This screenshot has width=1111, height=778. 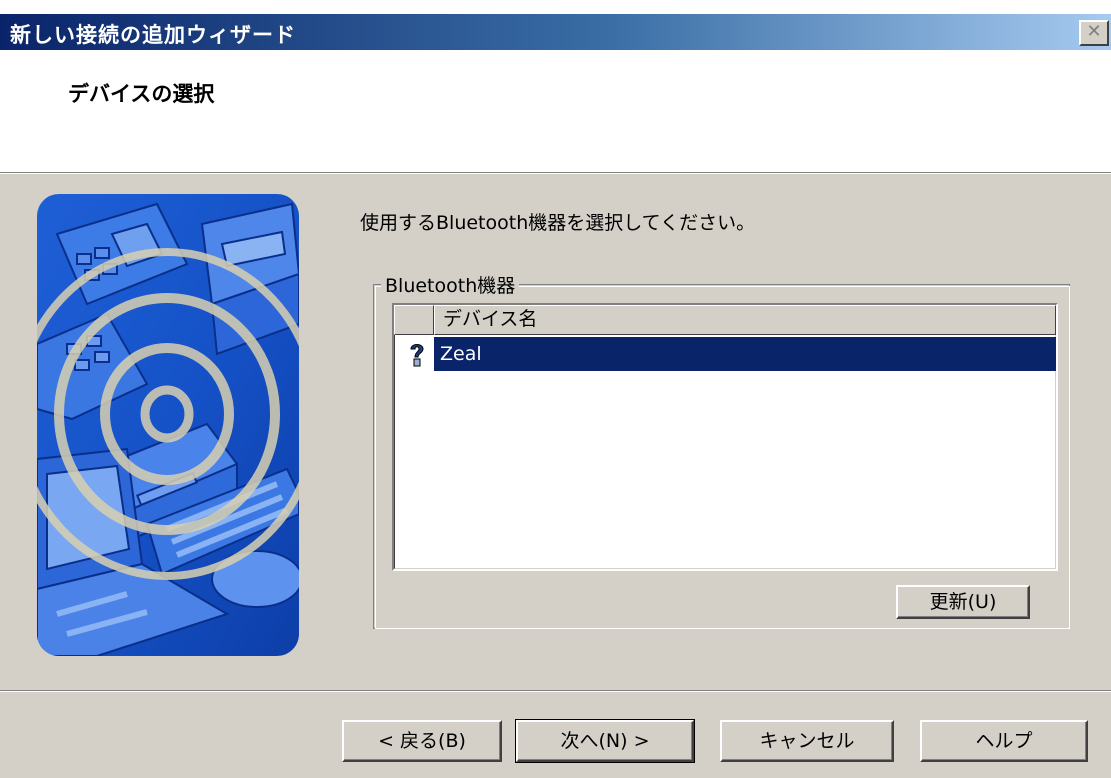 What do you see at coordinates (745, 320) in the screenshot?
I see `column-header-device-name: デバイス名` at bounding box center [745, 320].